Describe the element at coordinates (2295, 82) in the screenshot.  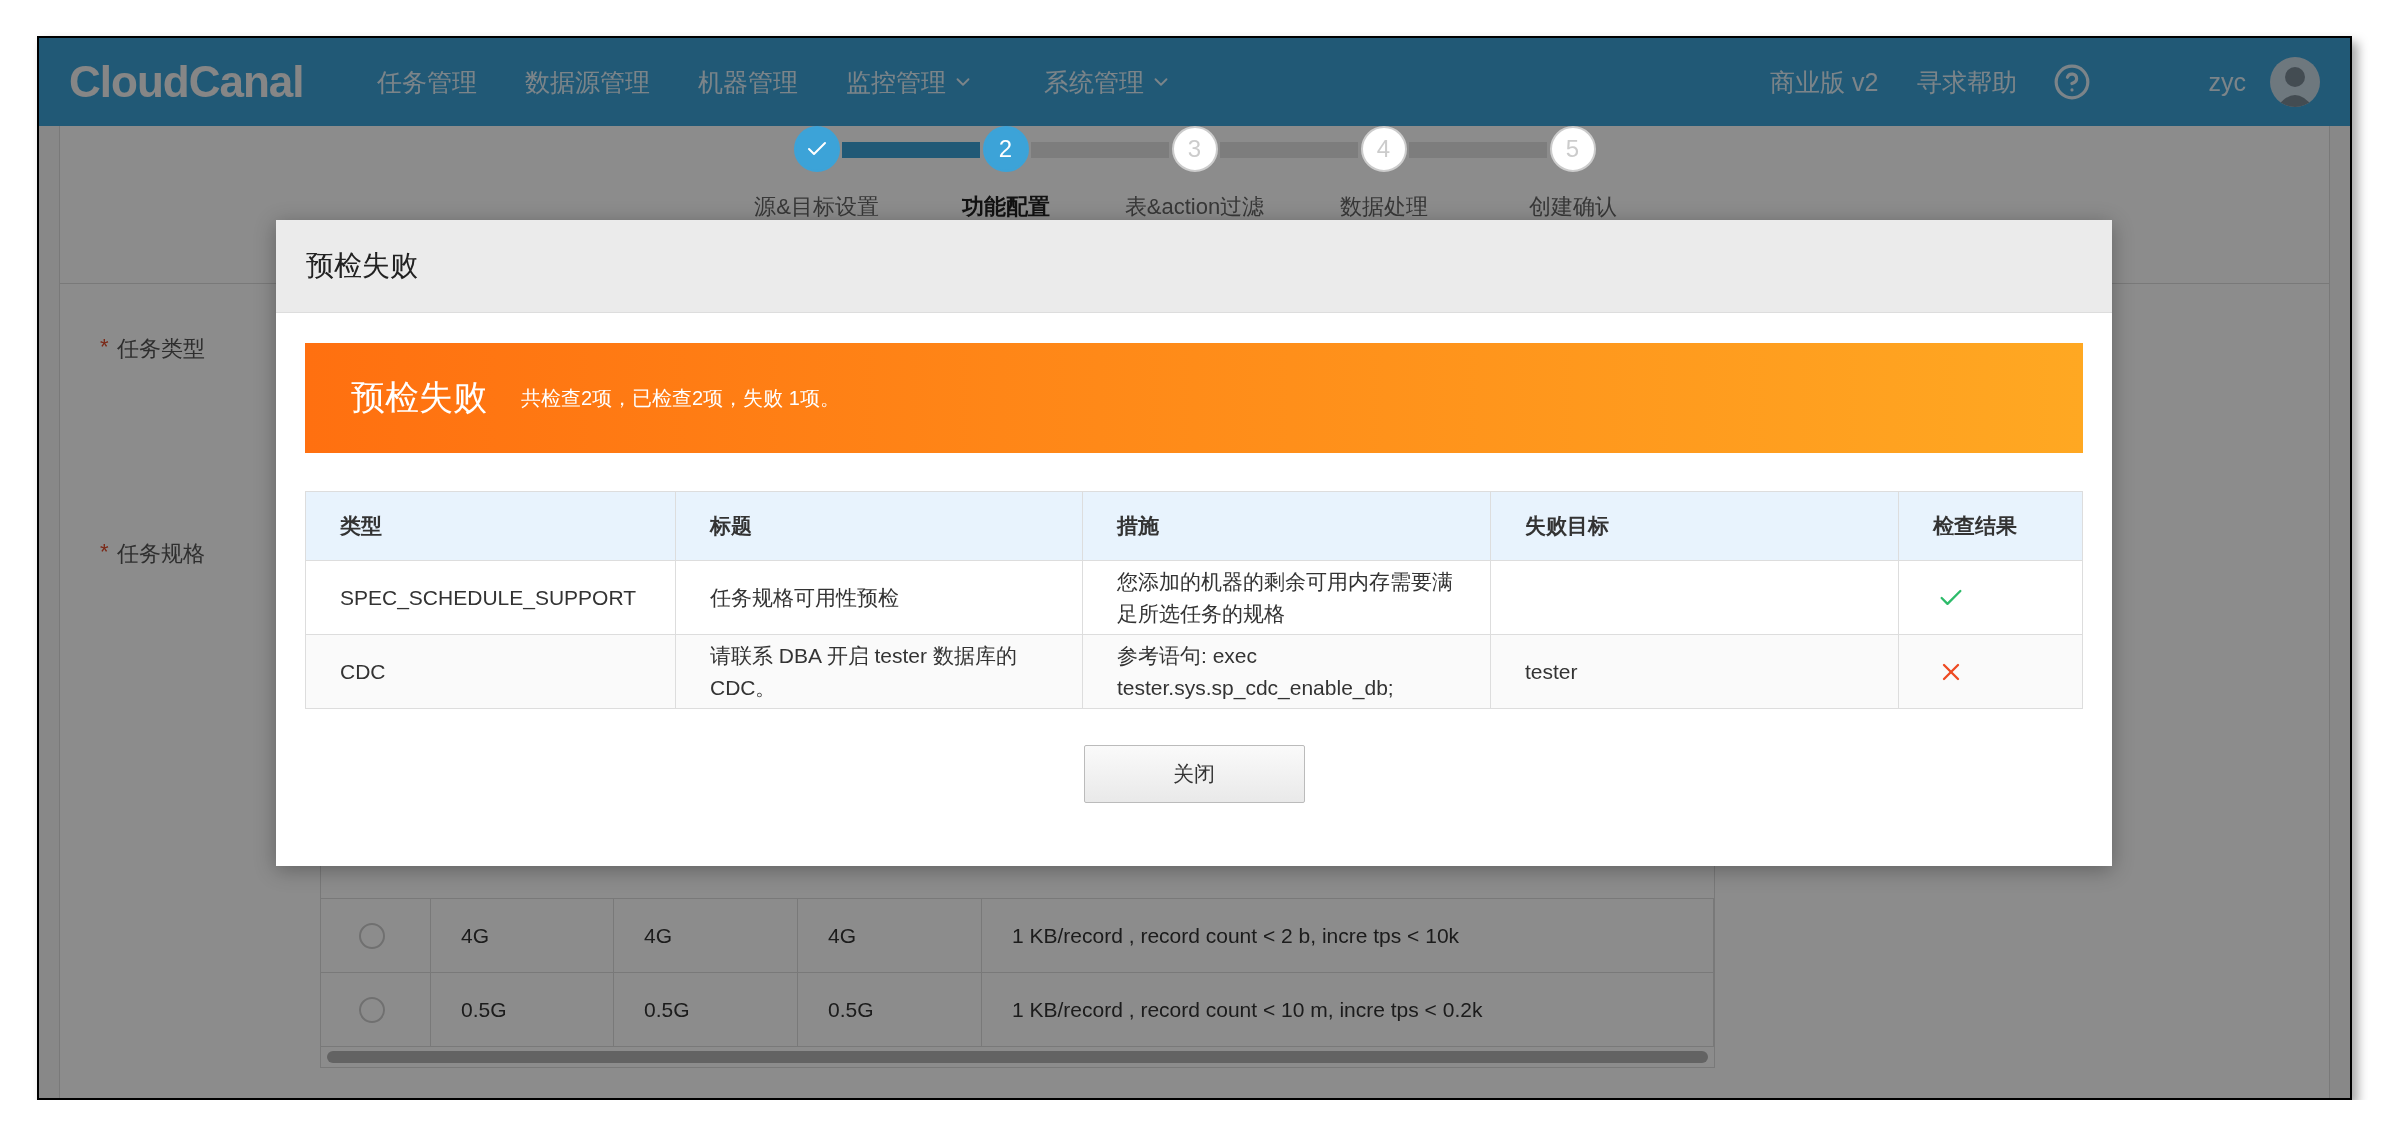
I see `avatar-icon` at that location.